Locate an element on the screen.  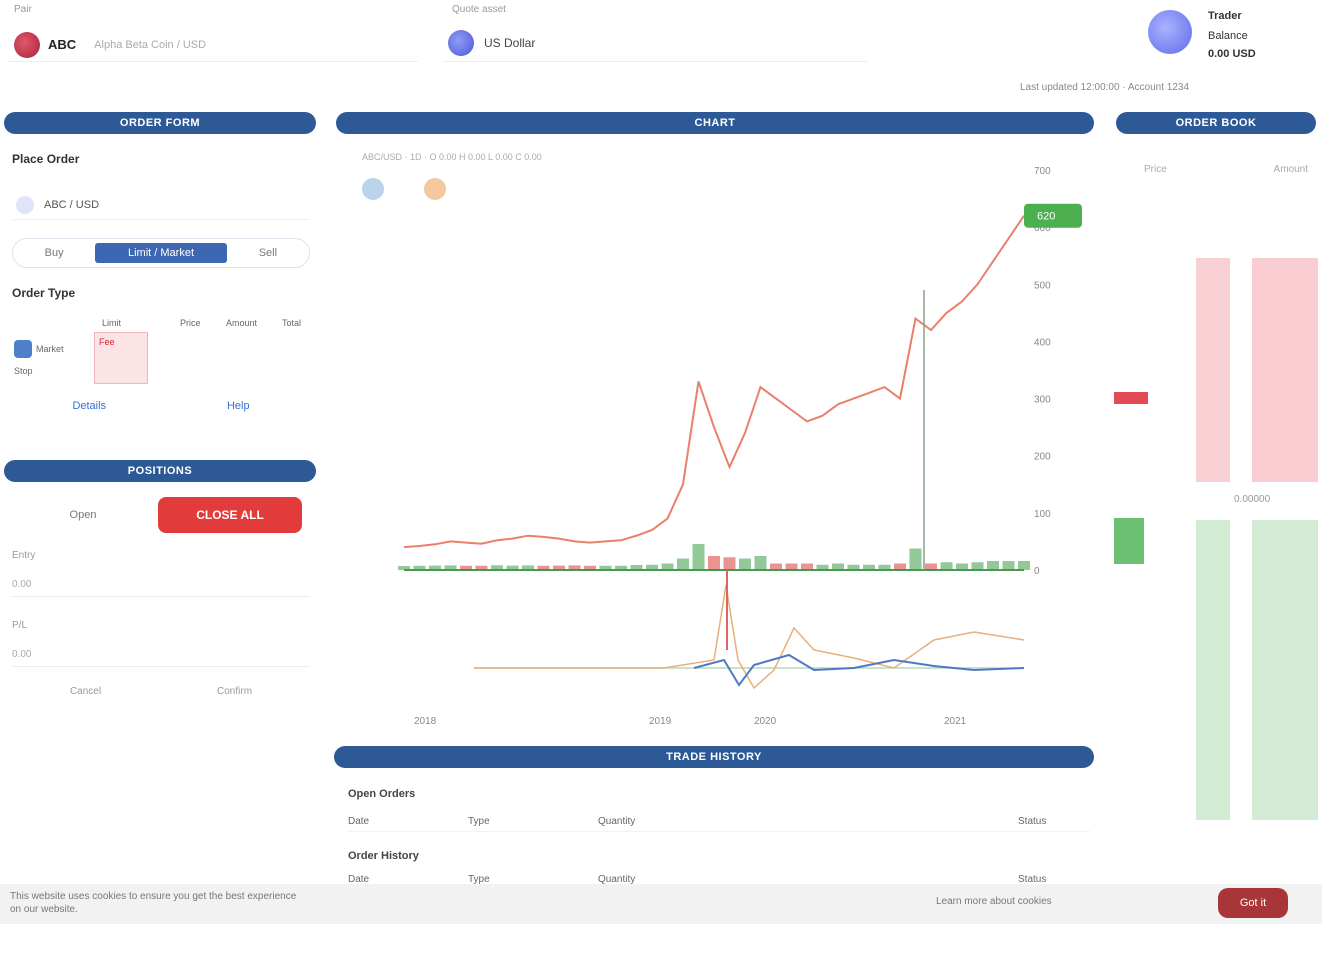
pair-label: Pair is located at coordinates (23, 9).